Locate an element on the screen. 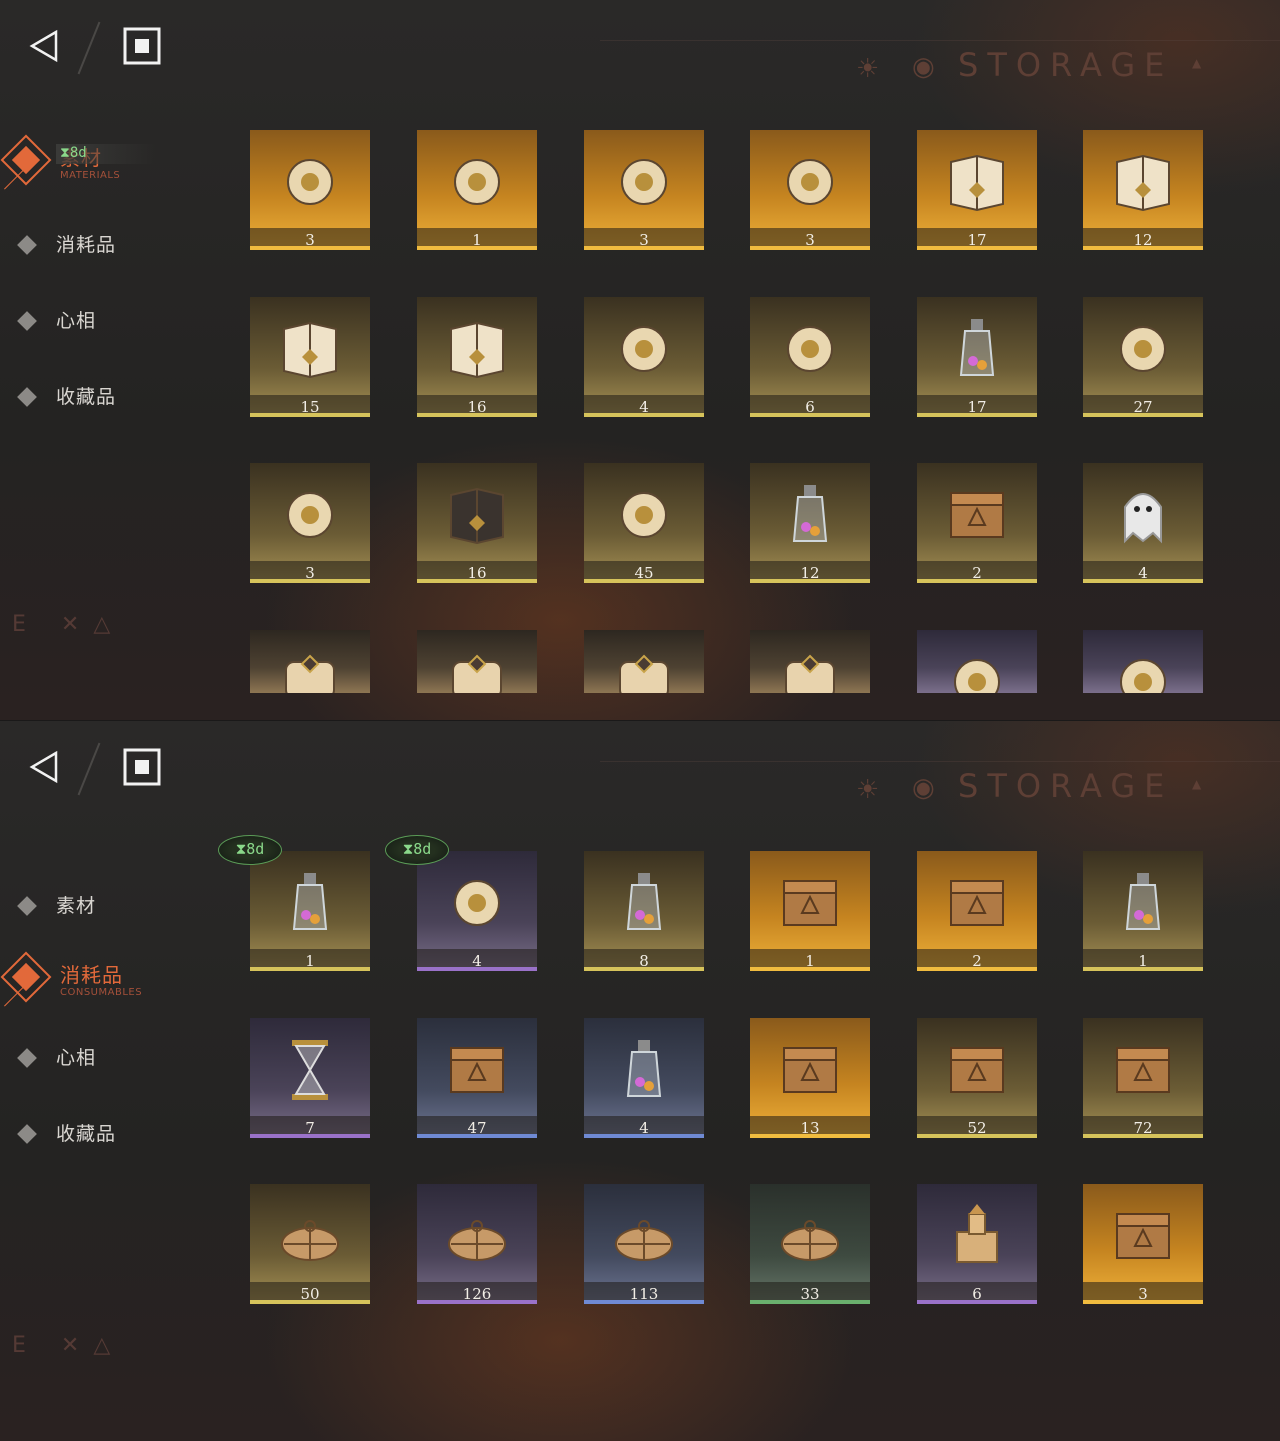 The image size is (1280, 1441). rabbit-box-icon is located at coordinates (1143, 1236).